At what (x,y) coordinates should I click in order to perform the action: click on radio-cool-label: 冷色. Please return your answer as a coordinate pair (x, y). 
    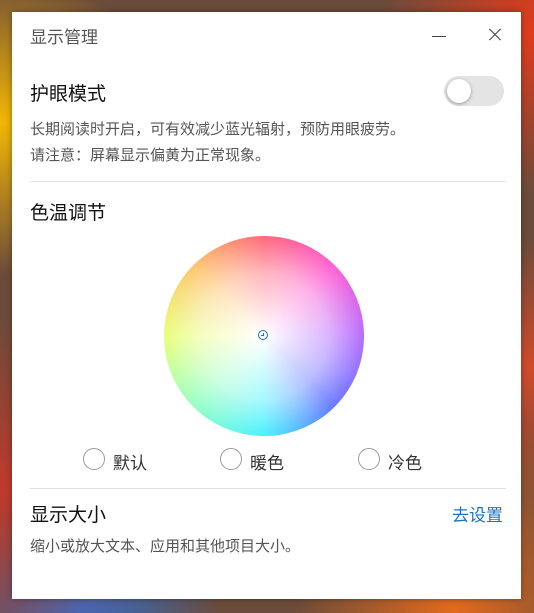
    Looking at the image, I should click on (405, 464).